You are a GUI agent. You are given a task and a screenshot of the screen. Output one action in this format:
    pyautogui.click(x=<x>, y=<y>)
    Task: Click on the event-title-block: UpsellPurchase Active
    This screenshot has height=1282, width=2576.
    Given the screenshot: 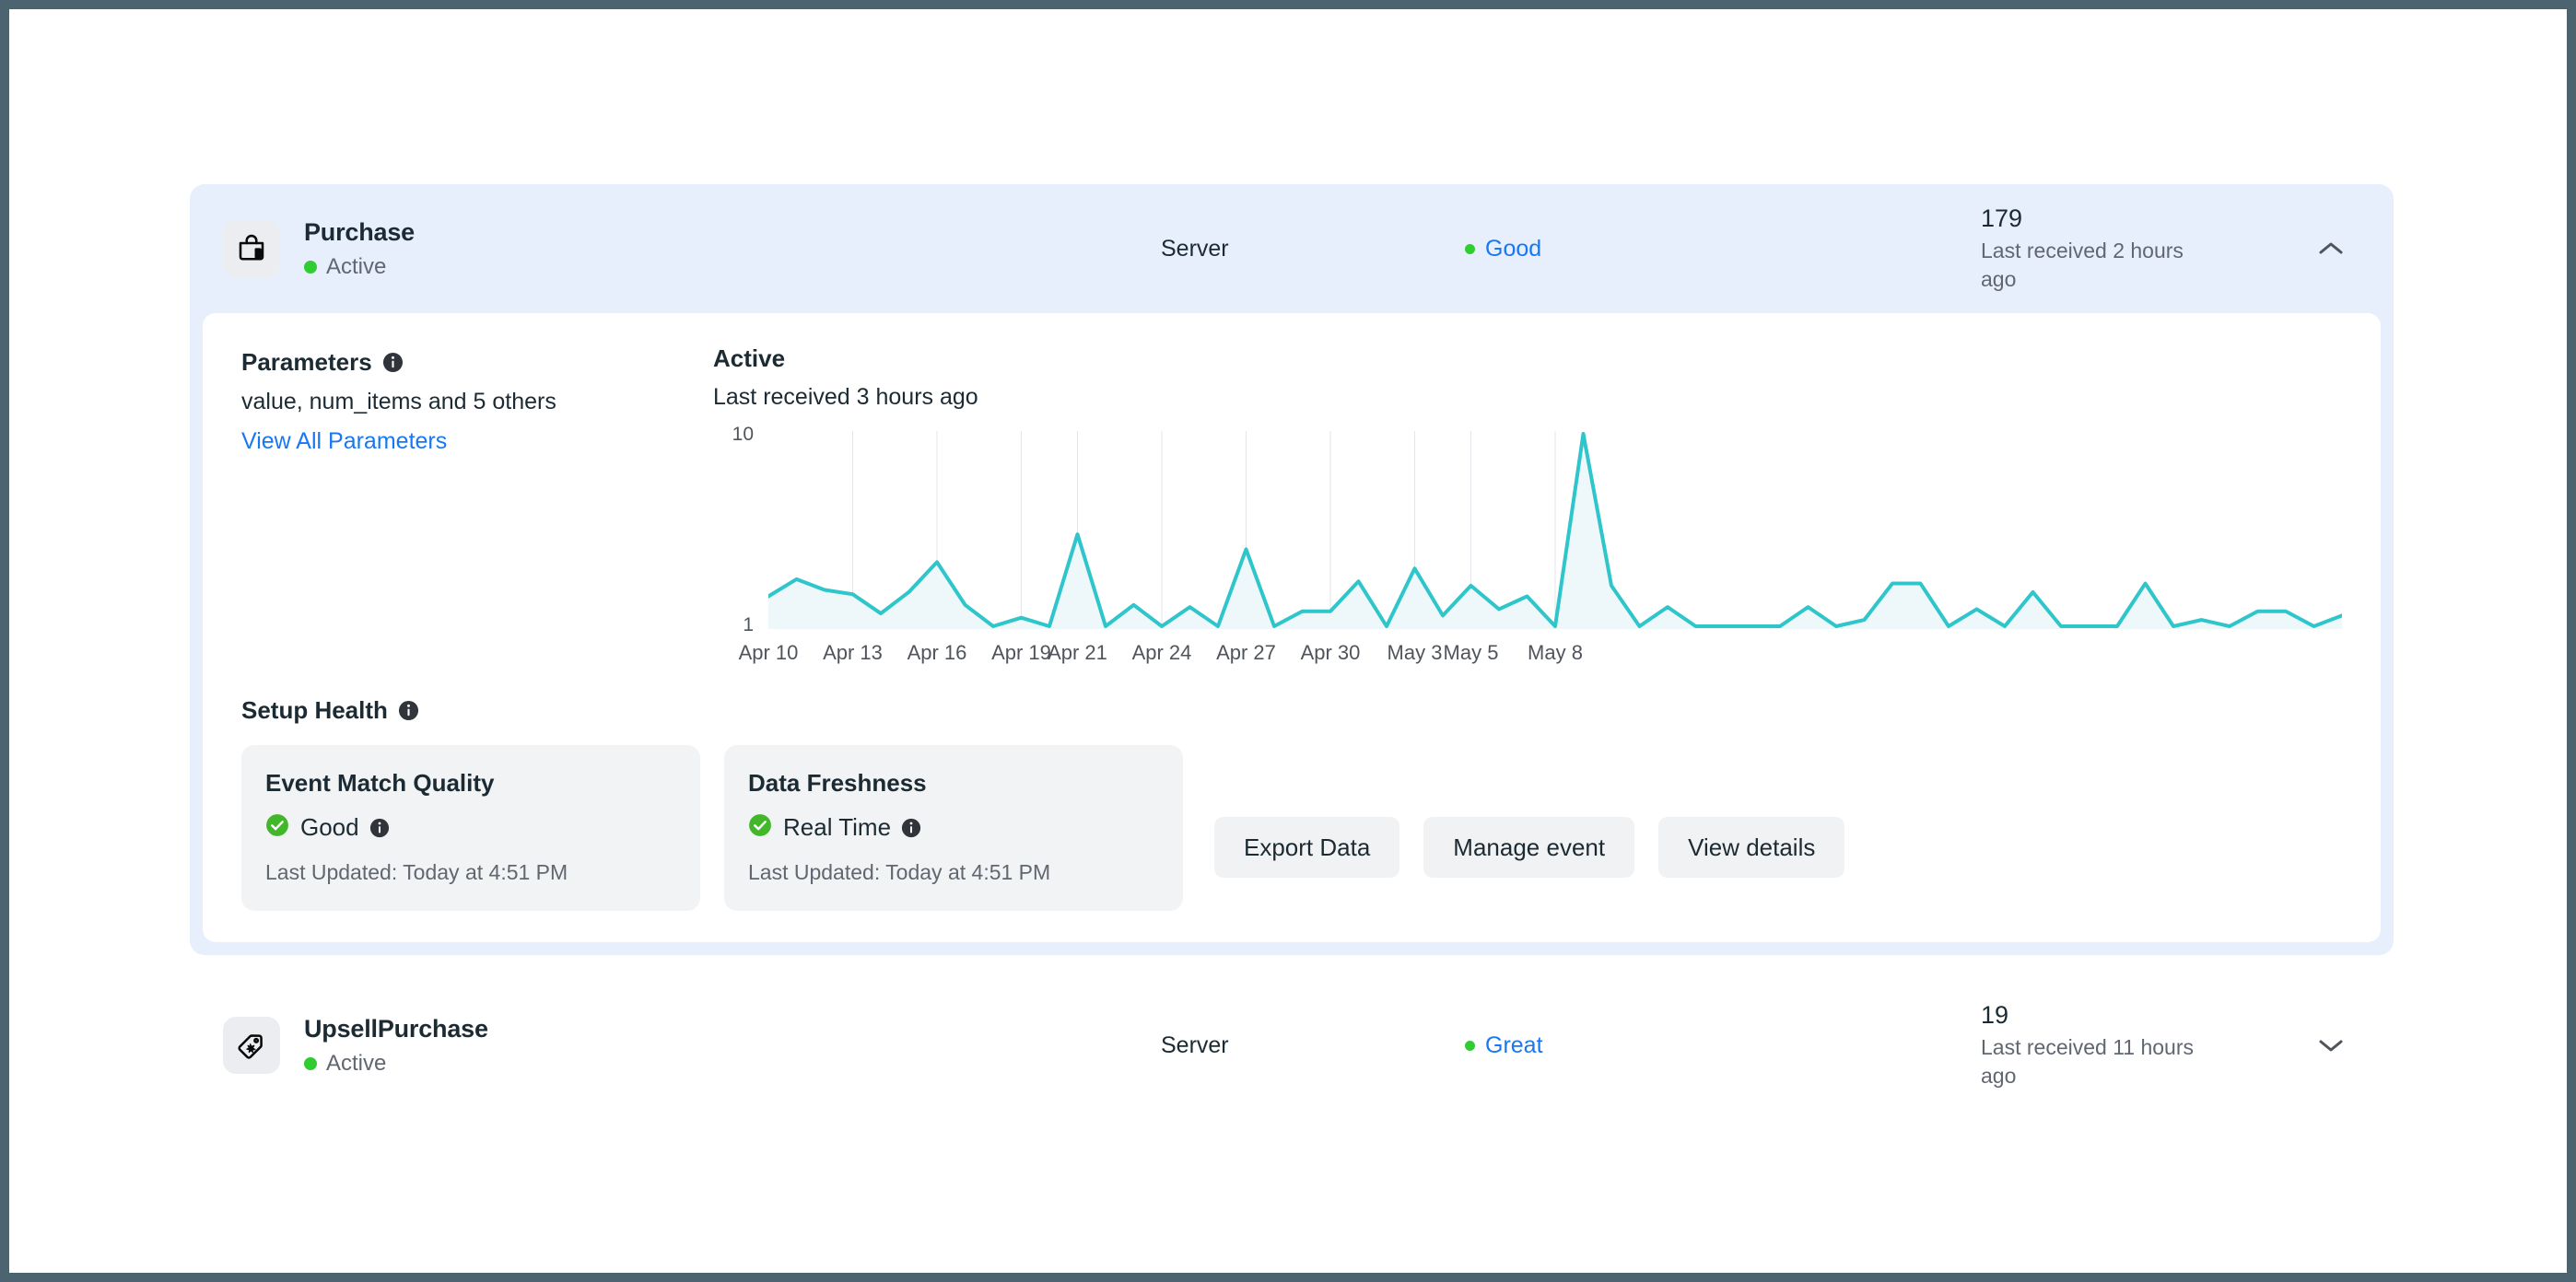 What is the action you would take?
    pyautogui.click(x=732, y=1046)
    